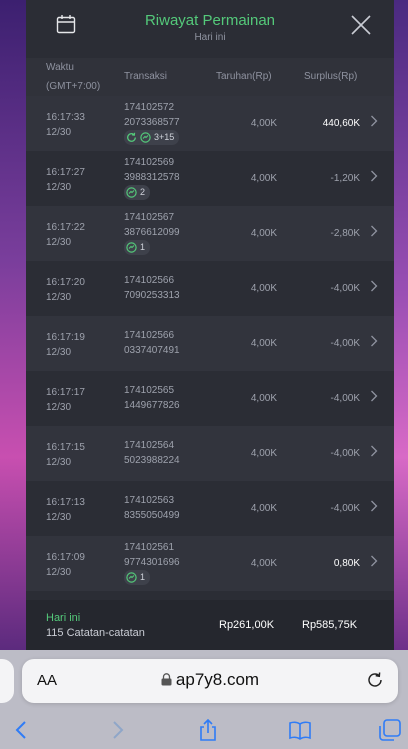 This screenshot has width=408, height=749. Describe the element at coordinates (65, 447) in the screenshot. I see `row-time-value: 16:17:15` at that location.